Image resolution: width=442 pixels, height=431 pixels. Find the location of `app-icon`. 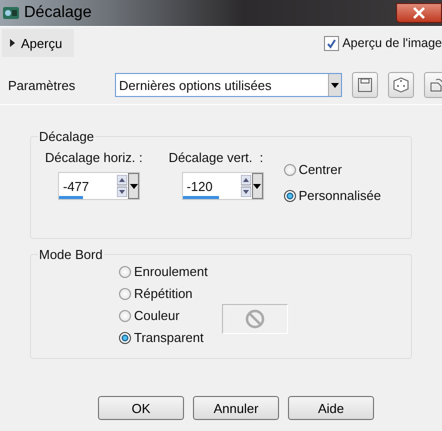

app-icon is located at coordinates (11, 13).